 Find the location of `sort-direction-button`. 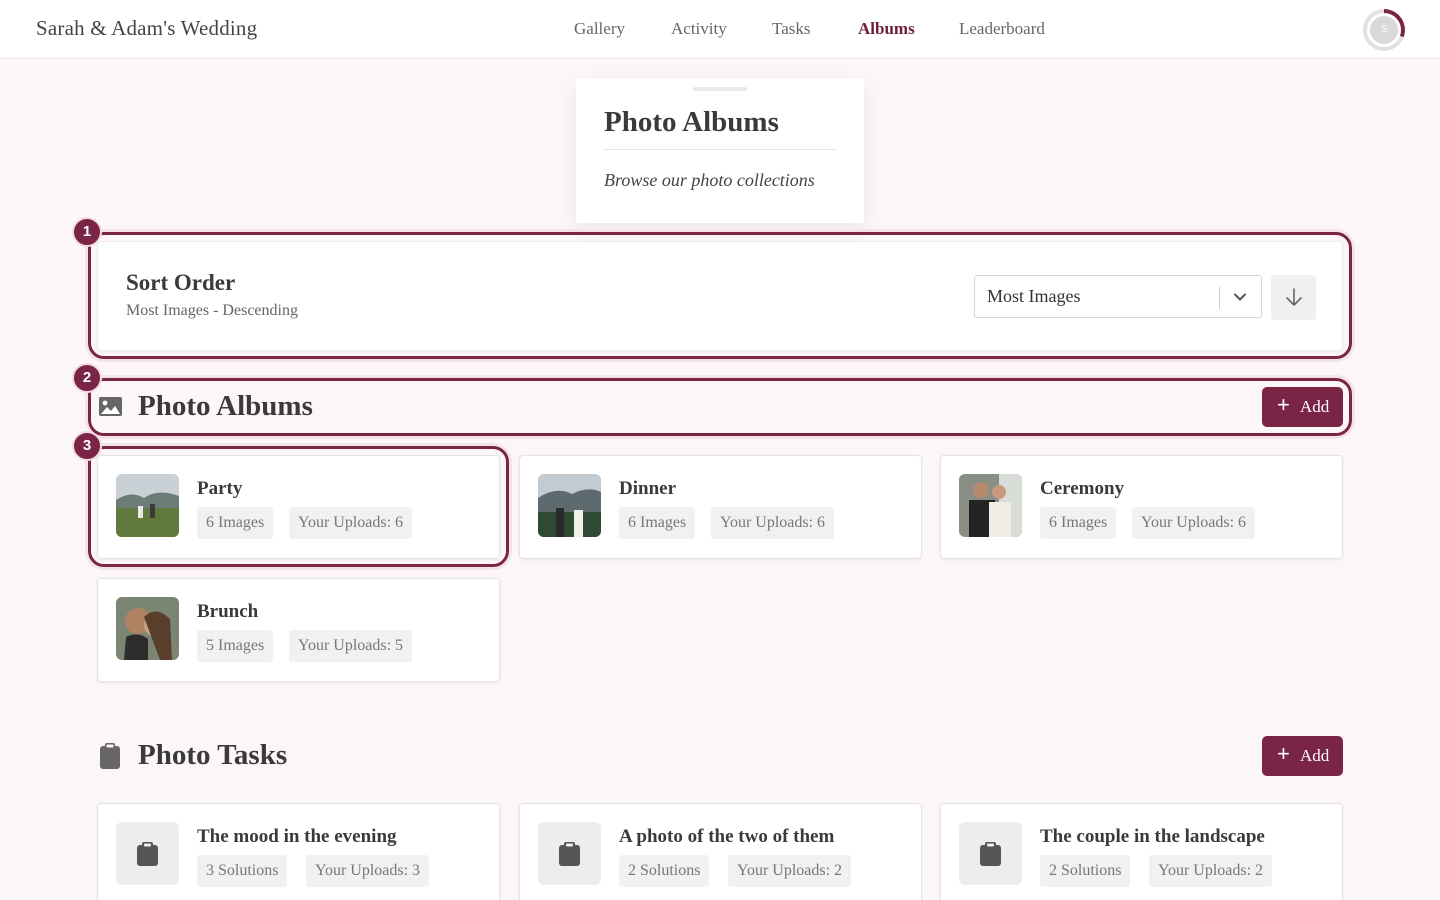

sort-direction-button is located at coordinates (1293, 297).